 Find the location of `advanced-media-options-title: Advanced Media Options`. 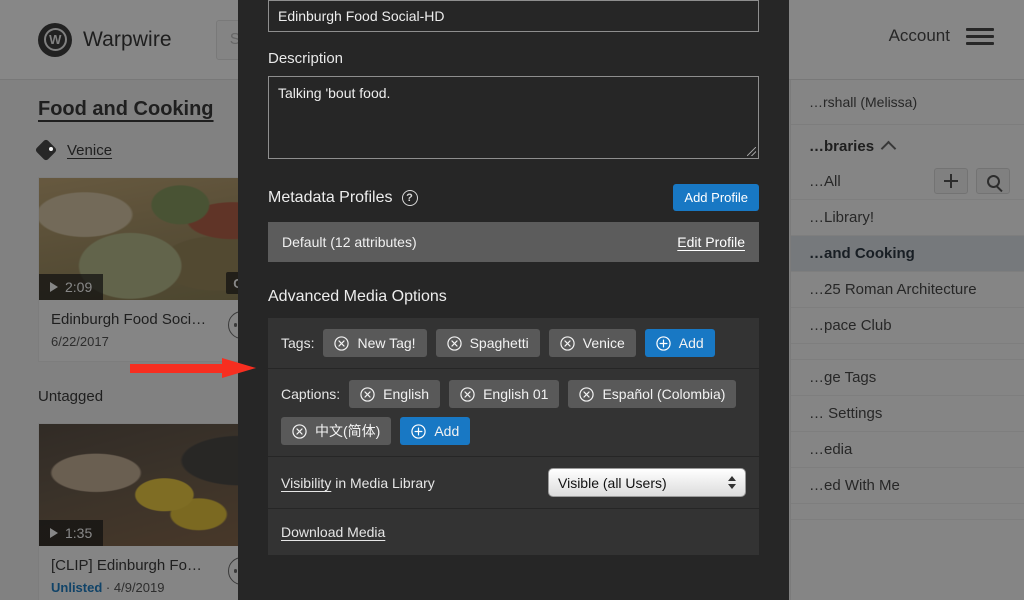

advanced-media-options-title: Advanced Media Options is located at coordinates (357, 296).